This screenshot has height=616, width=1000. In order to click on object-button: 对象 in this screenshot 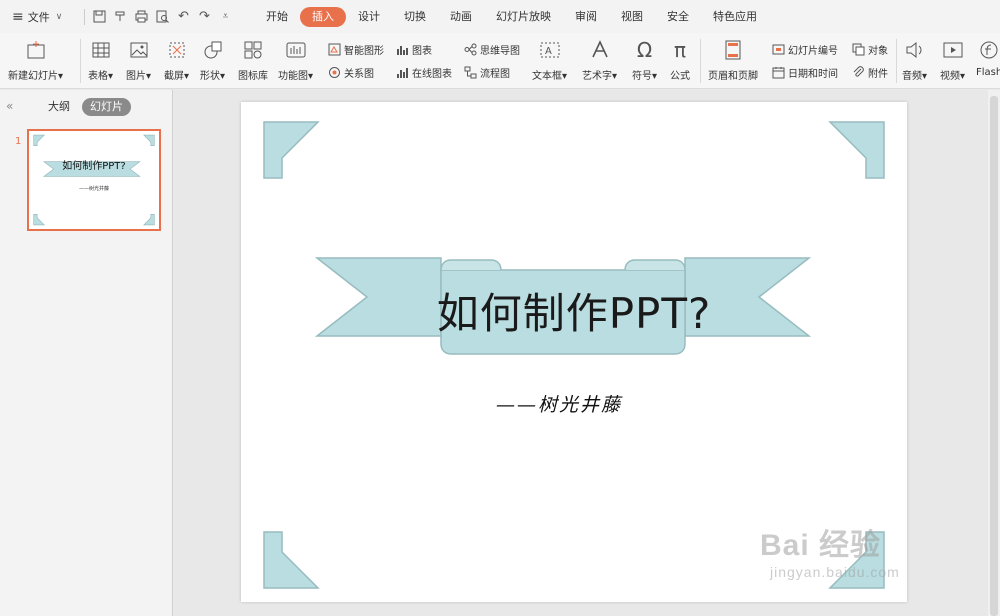, I will do `click(870, 49)`.